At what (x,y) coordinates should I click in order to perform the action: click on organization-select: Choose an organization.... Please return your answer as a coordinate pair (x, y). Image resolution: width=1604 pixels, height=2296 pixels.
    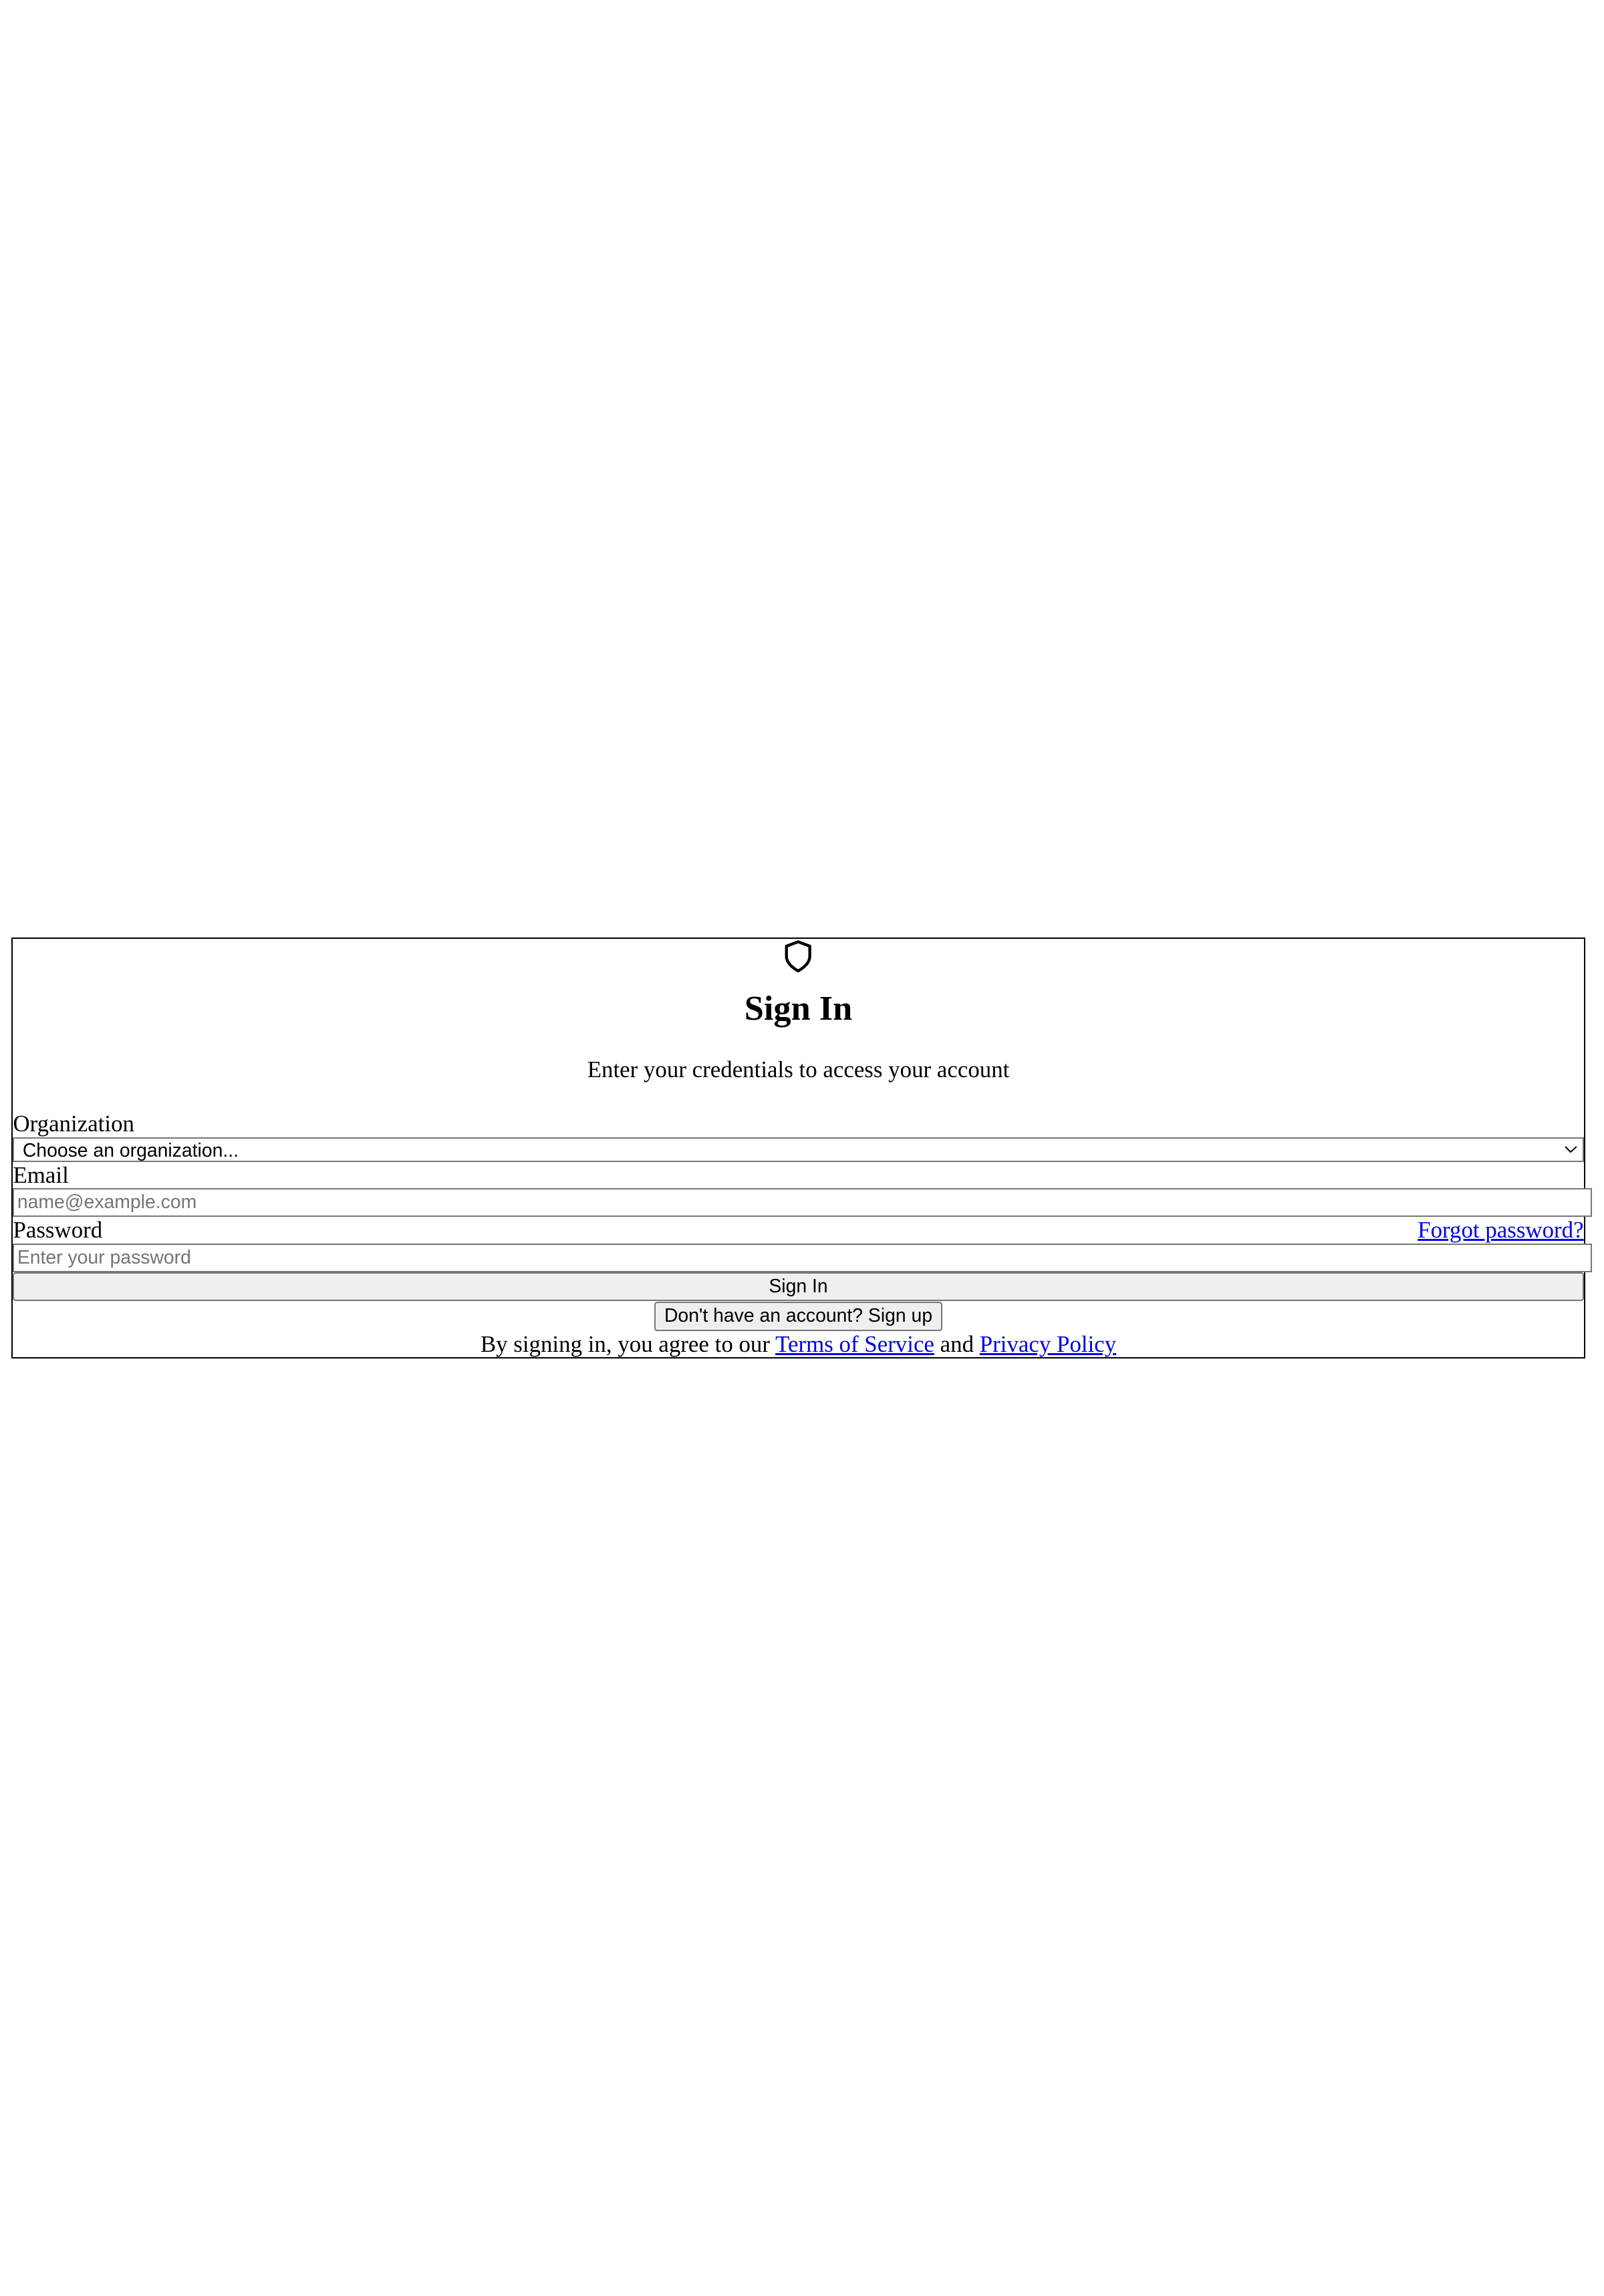
    Looking at the image, I should click on (798, 1149).